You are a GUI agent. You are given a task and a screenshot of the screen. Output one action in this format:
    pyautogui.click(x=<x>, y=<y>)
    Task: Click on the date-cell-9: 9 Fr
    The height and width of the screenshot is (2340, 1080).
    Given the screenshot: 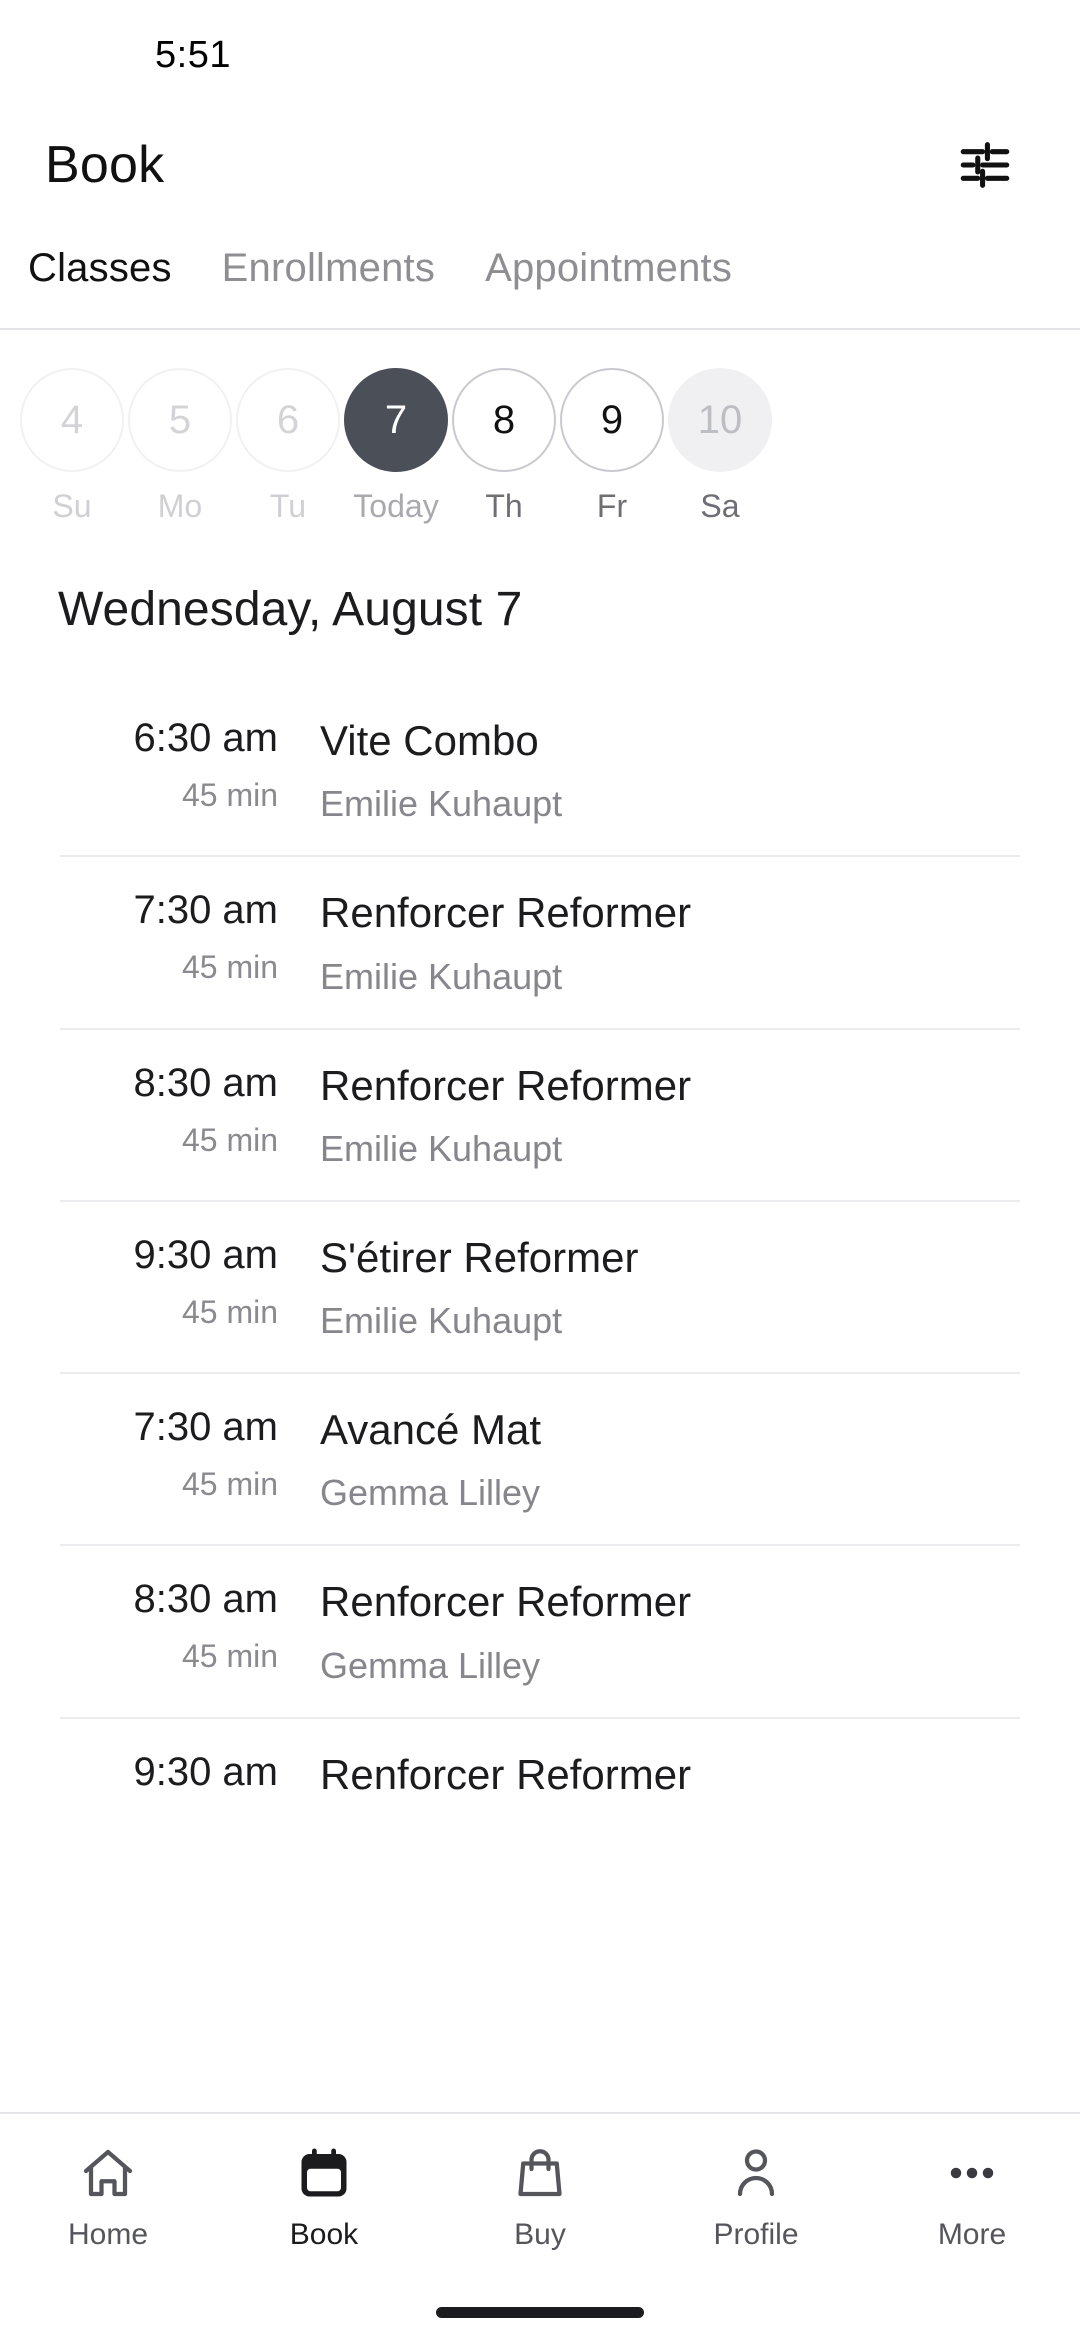 What is the action you would take?
    pyautogui.click(x=612, y=446)
    